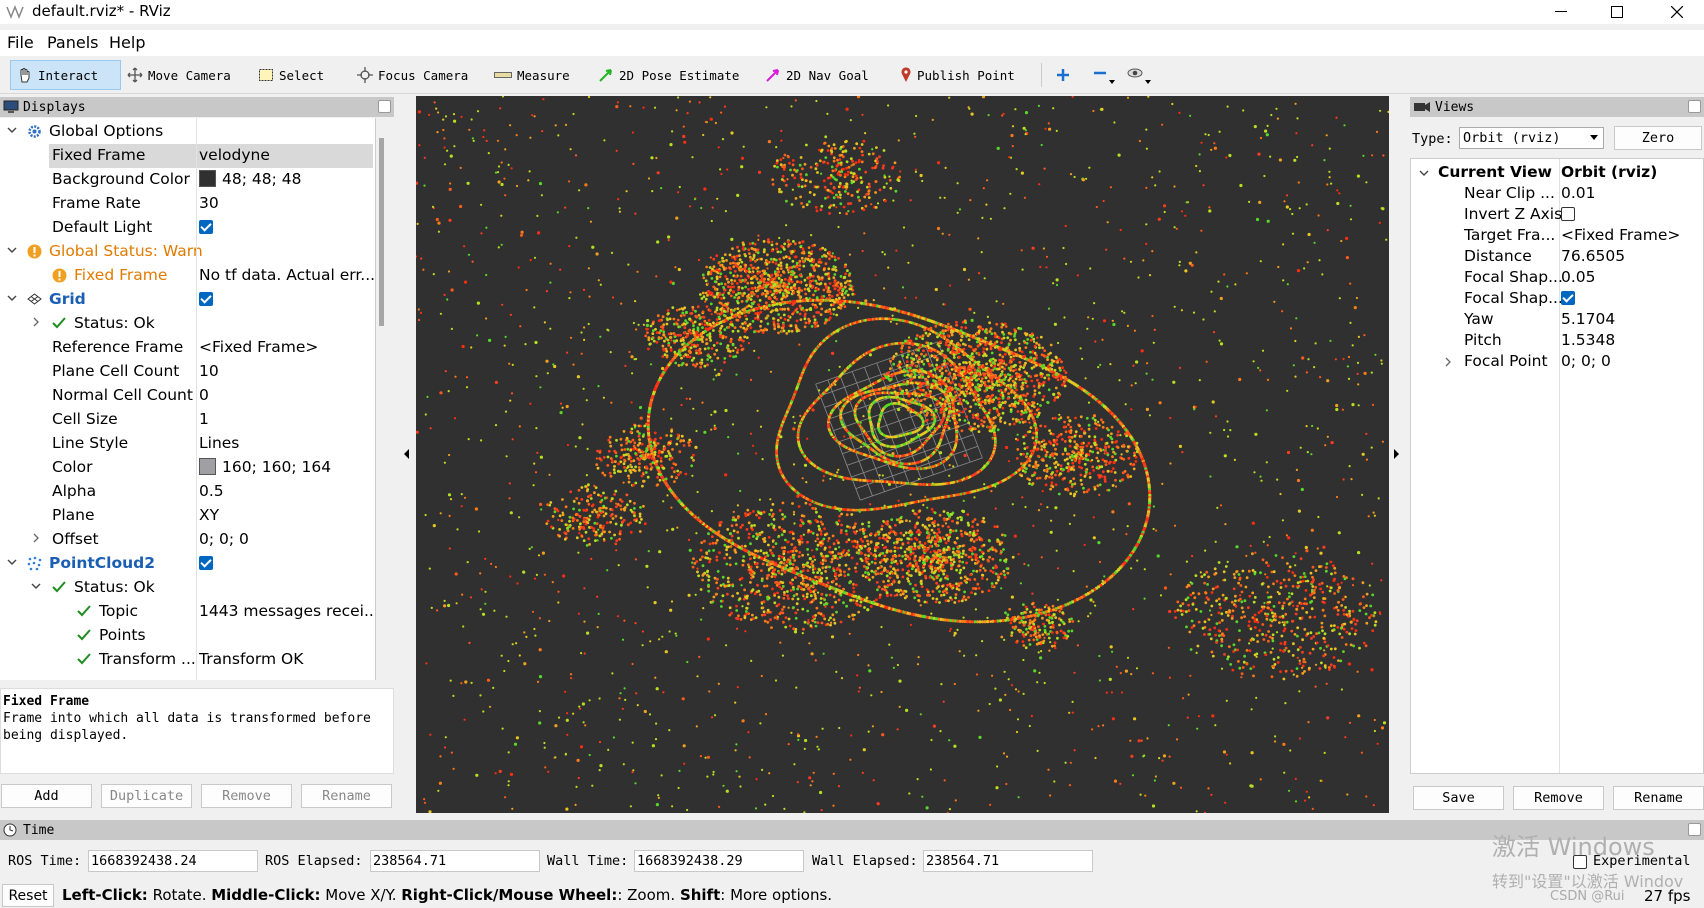 Image resolution: width=1704 pixels, height=908 pixels. What do you see at coordinates (186, 444) in the screenshot?
I see `tree-row-line-style: Line Style Lines` at bounding box center [186, 444].